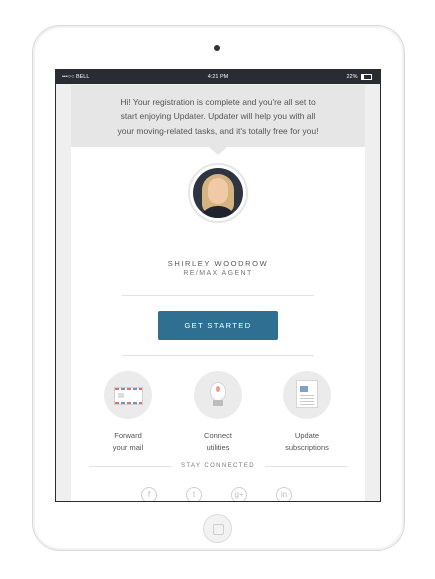 Image resolution: width=435 pixels, height=579 pixels. I want to click on avatar-photo, so click(218, 193).